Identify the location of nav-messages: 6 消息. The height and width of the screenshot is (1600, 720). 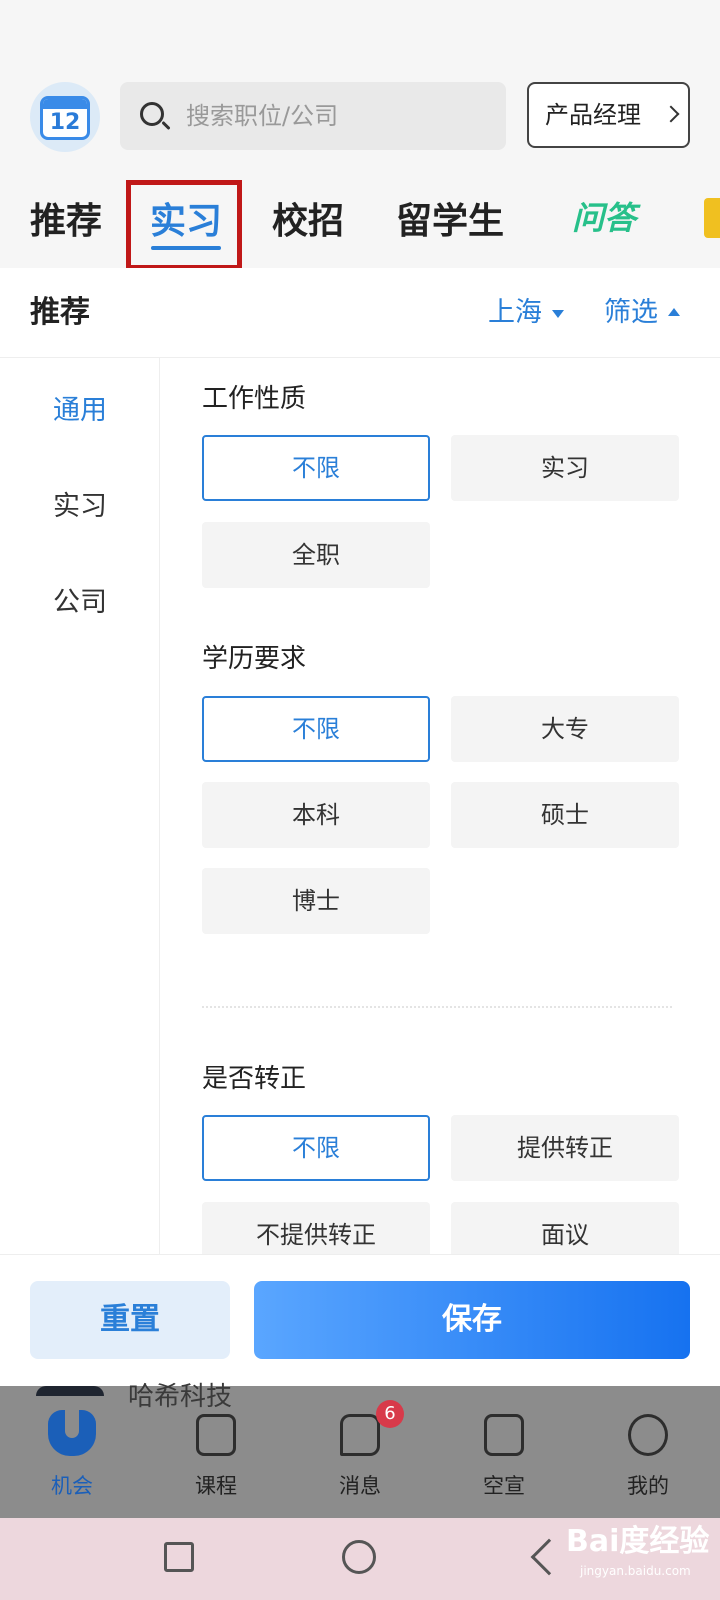
(360, 1453).